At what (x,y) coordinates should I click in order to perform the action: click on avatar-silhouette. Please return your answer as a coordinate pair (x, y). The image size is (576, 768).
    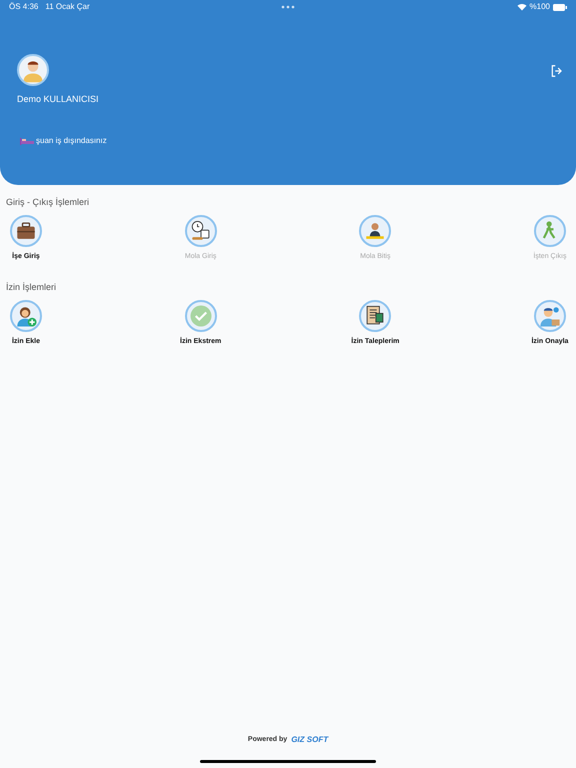
    Looking at the image, I should click on (33, 70).